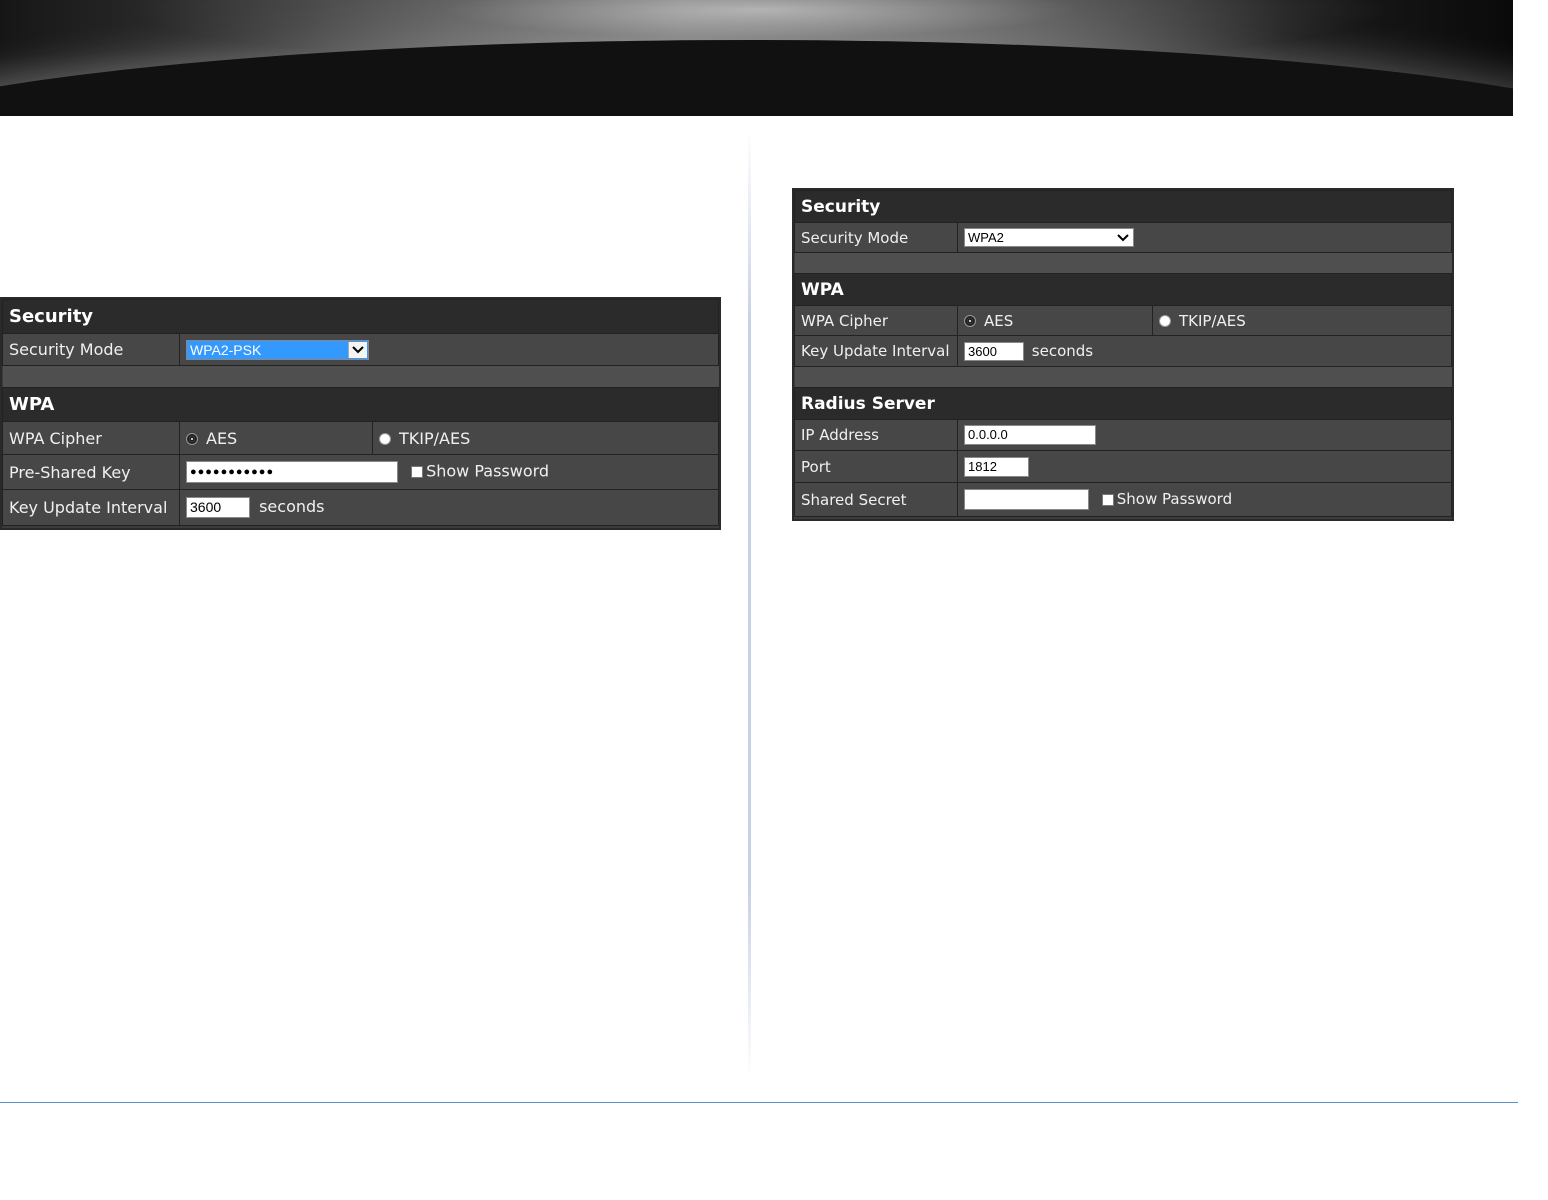  I want to click on radius-server-title: Radius Server, so click(1123, 403).